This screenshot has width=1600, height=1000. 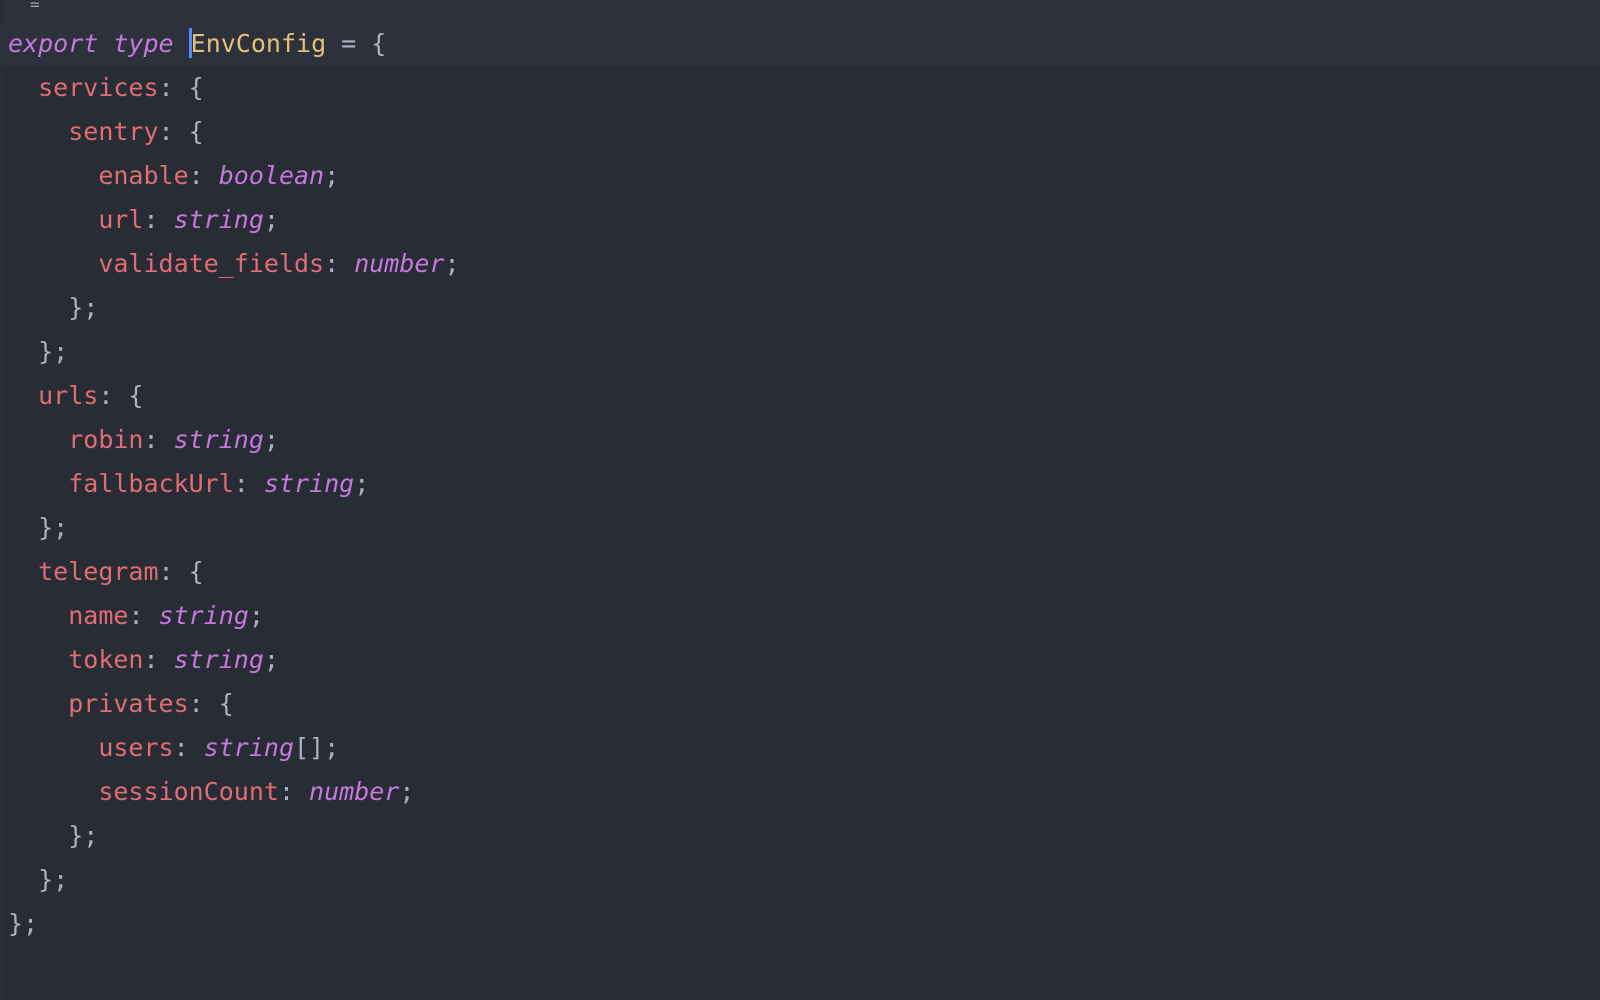 What do you see at coordinates (800, 792) in the screenshot?
I see `code-line: sessionCount: number;` at bounding box center [800, 792].